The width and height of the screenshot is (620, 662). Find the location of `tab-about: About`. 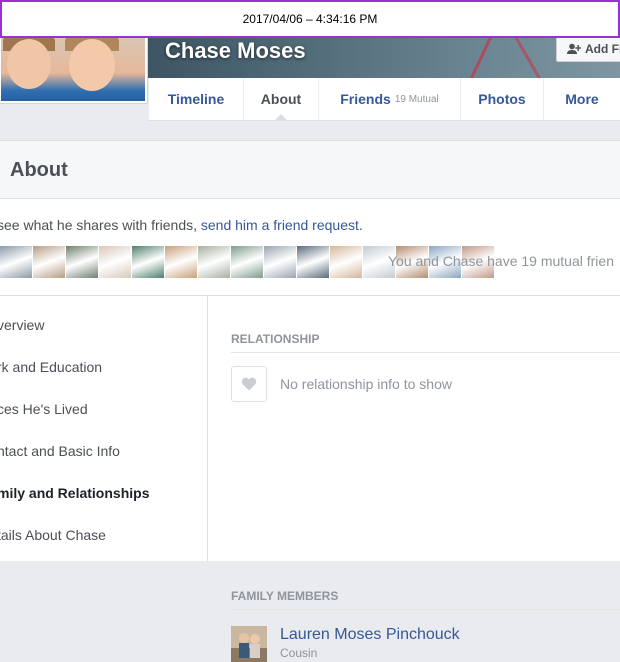

tab-about: About is located at coordinates (280, 99).